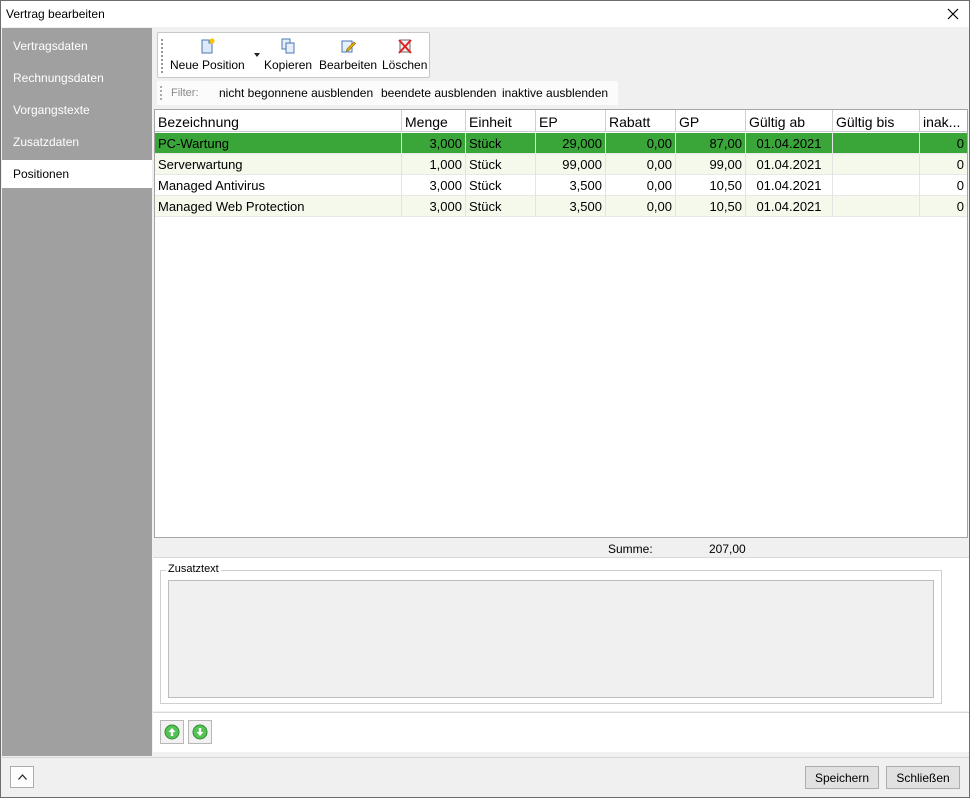  I want to click on column-header-ep: EP, so click(571, 121).